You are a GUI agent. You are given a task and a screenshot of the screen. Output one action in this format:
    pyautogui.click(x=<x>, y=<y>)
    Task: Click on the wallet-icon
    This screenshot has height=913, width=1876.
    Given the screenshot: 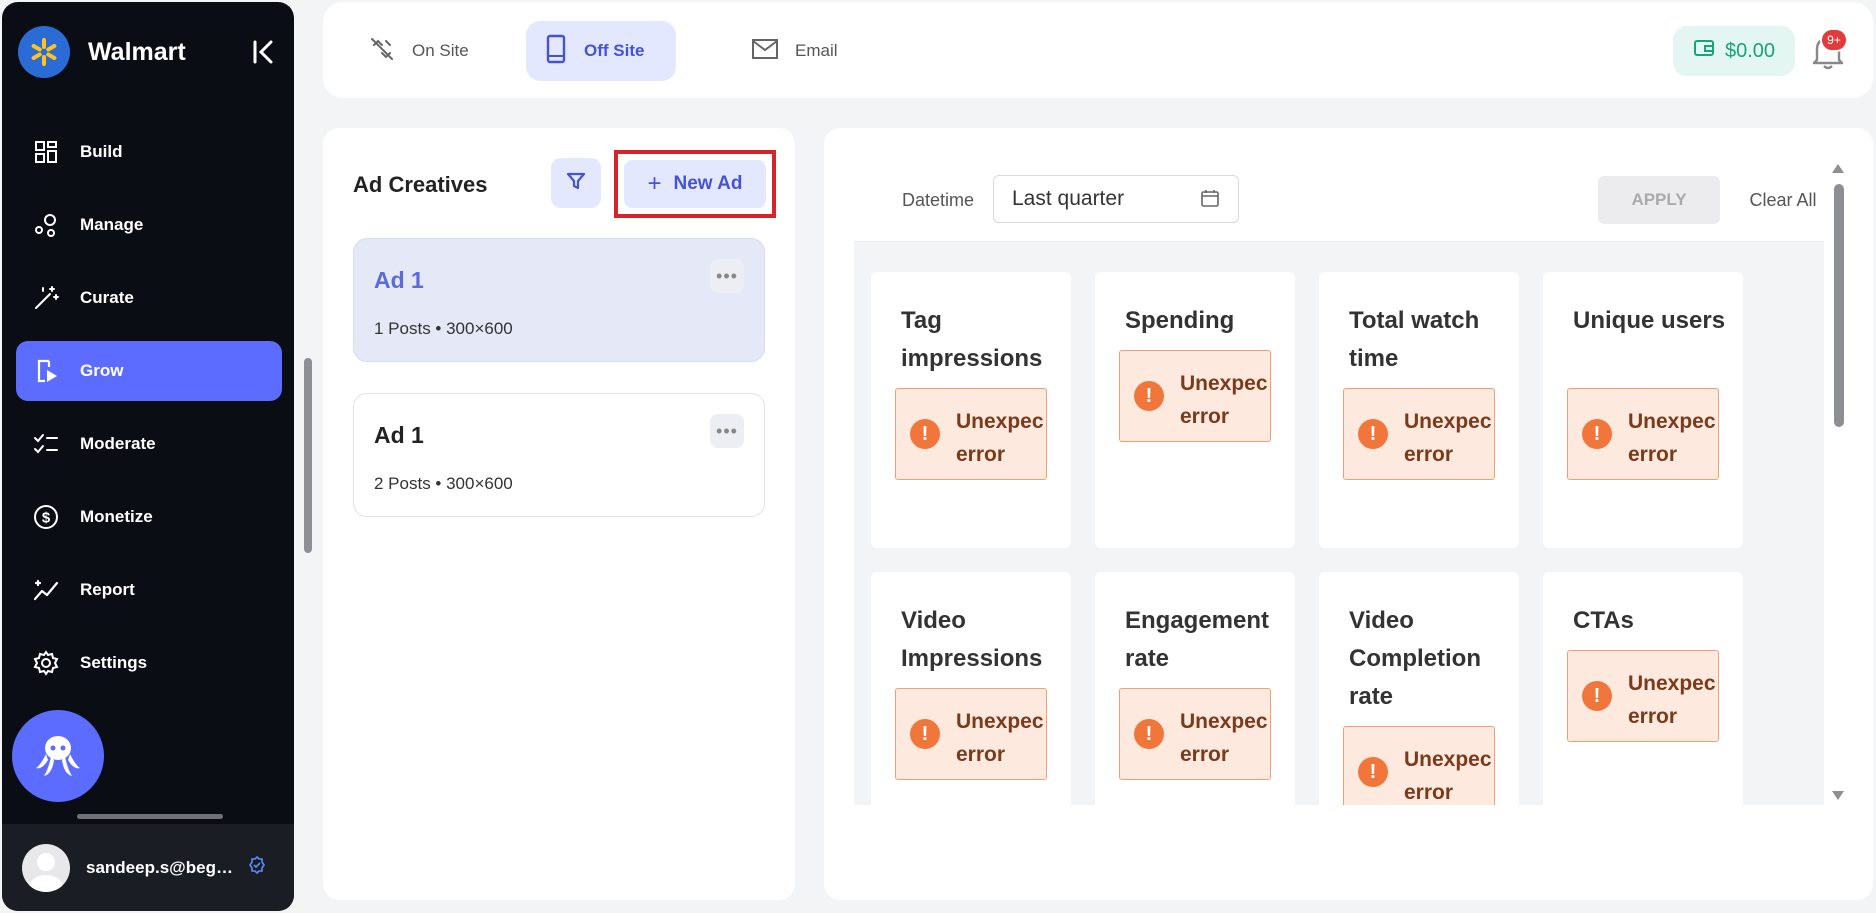 What is the action you would take?
    pyautogui.click(x=1704, y=51)
    